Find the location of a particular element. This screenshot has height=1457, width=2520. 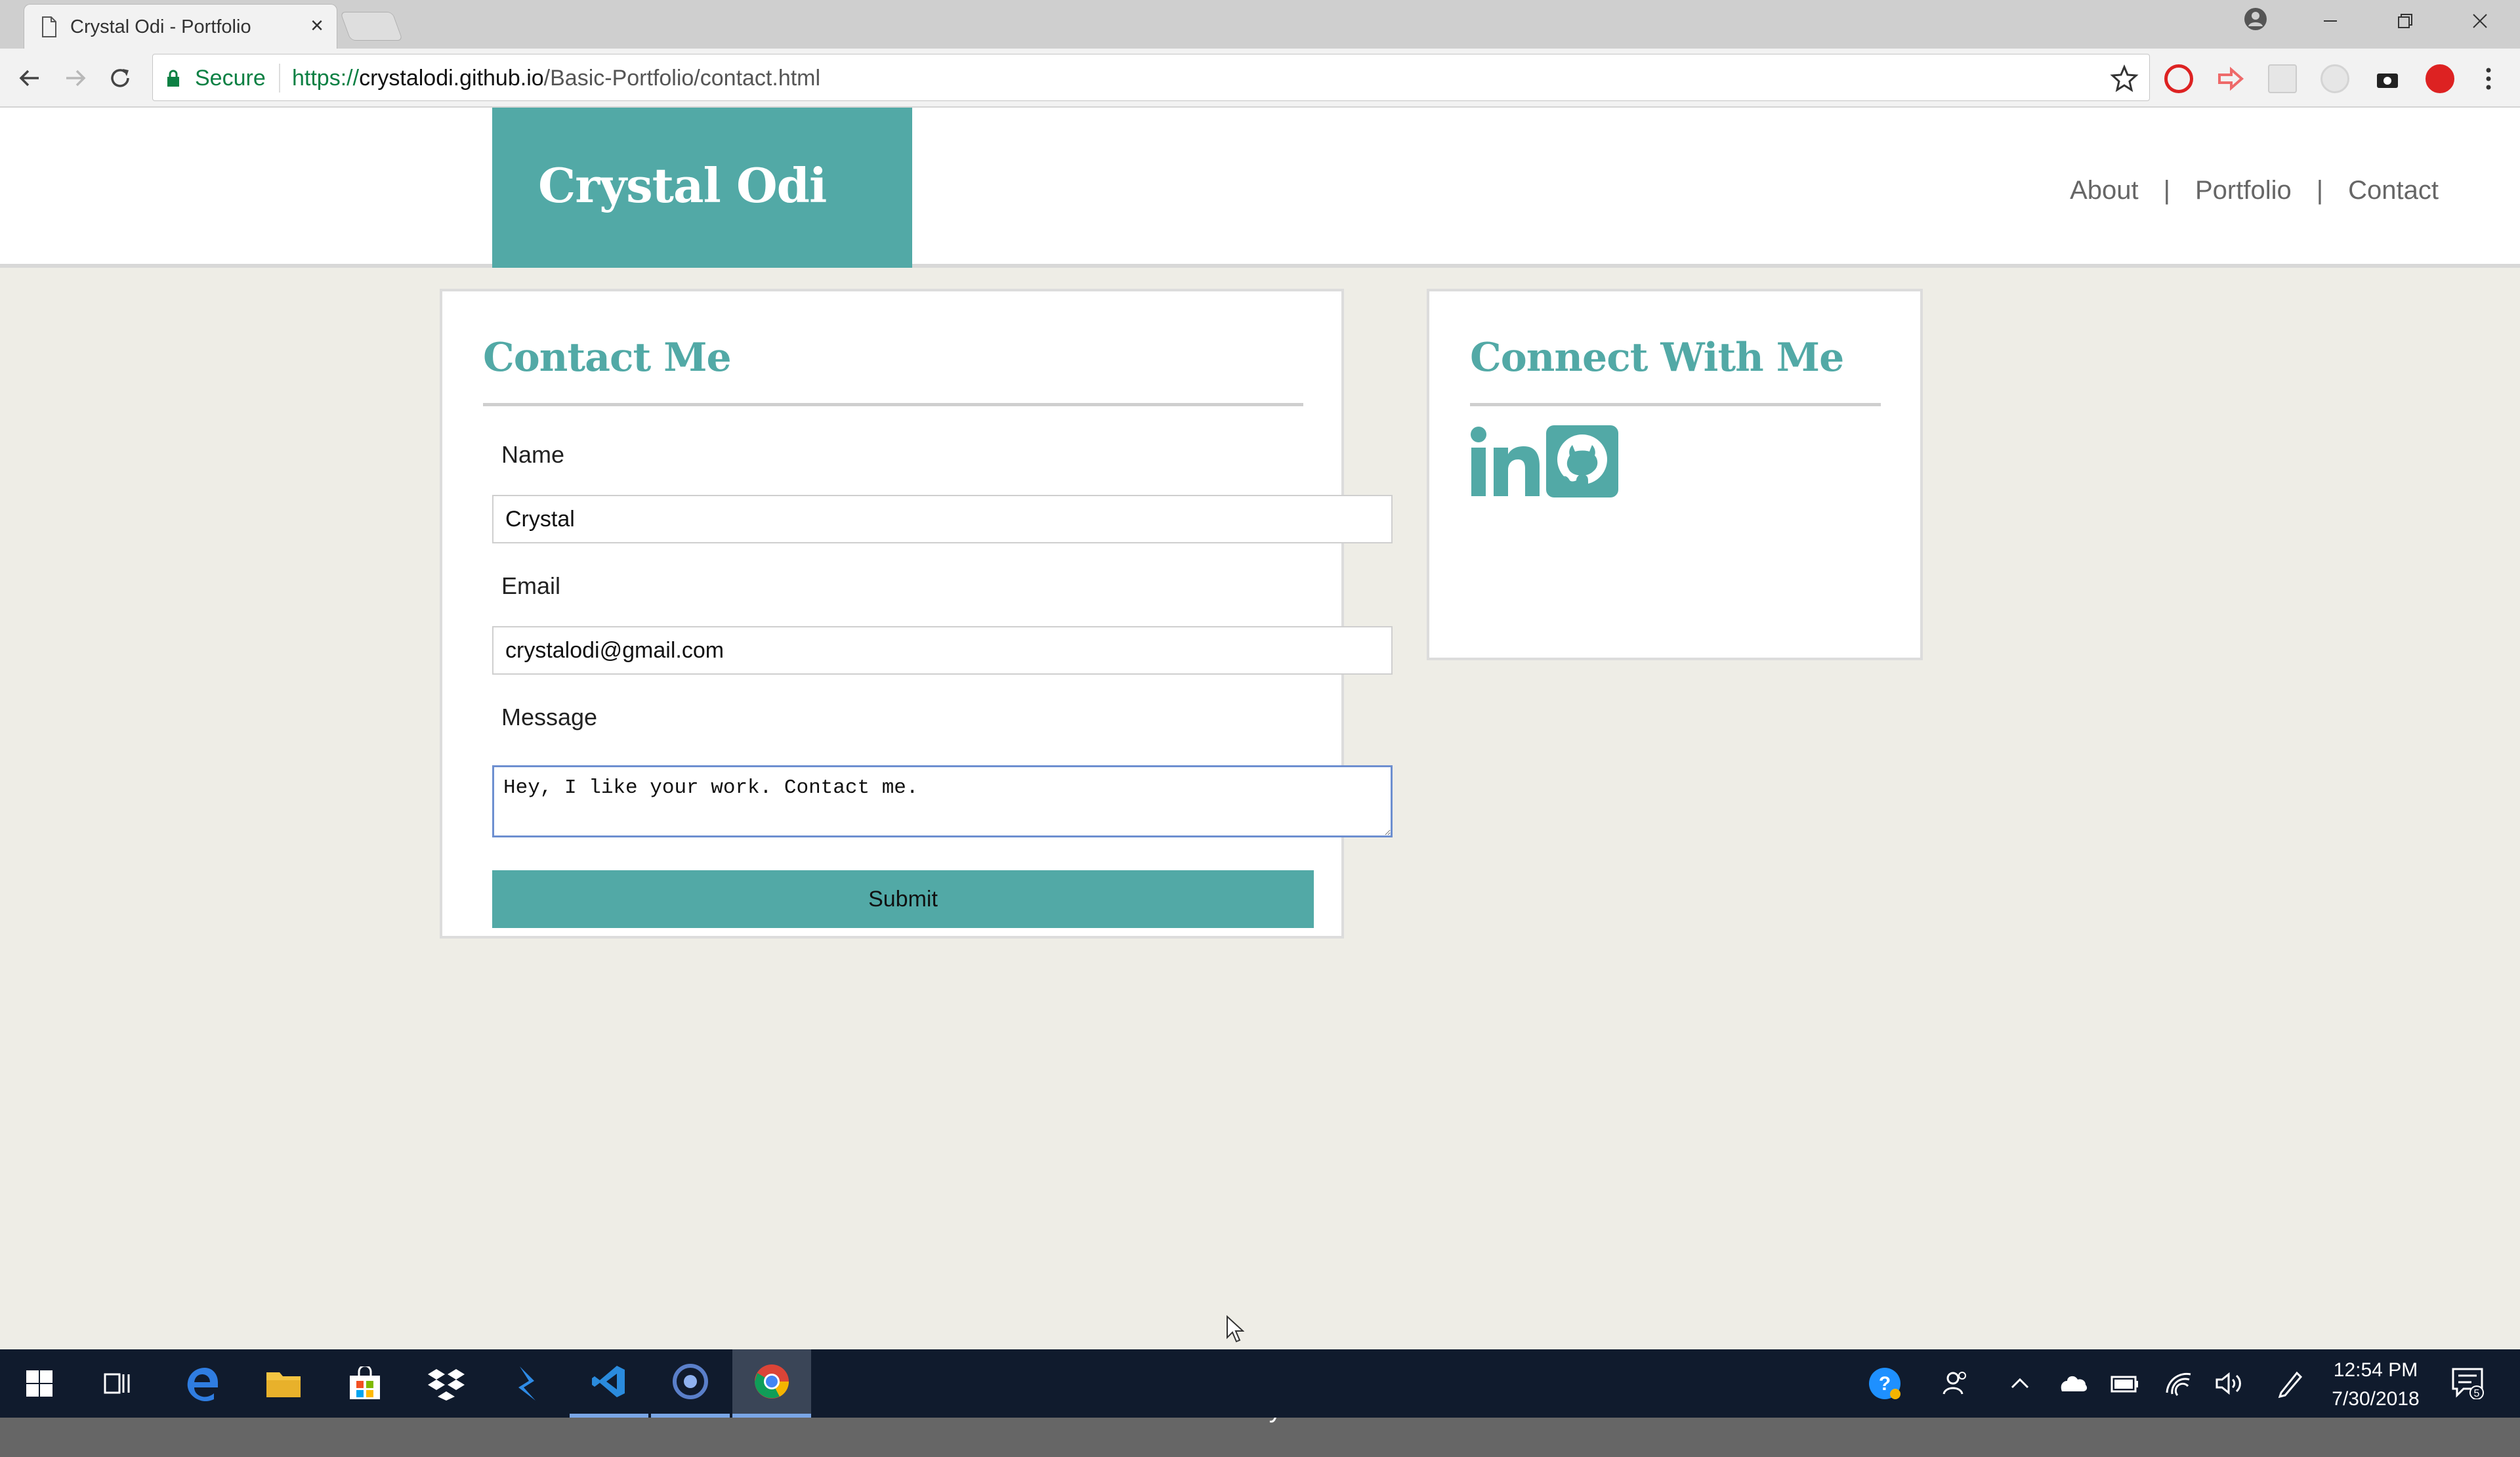

store-icon is located at coordinates (365, 1382).